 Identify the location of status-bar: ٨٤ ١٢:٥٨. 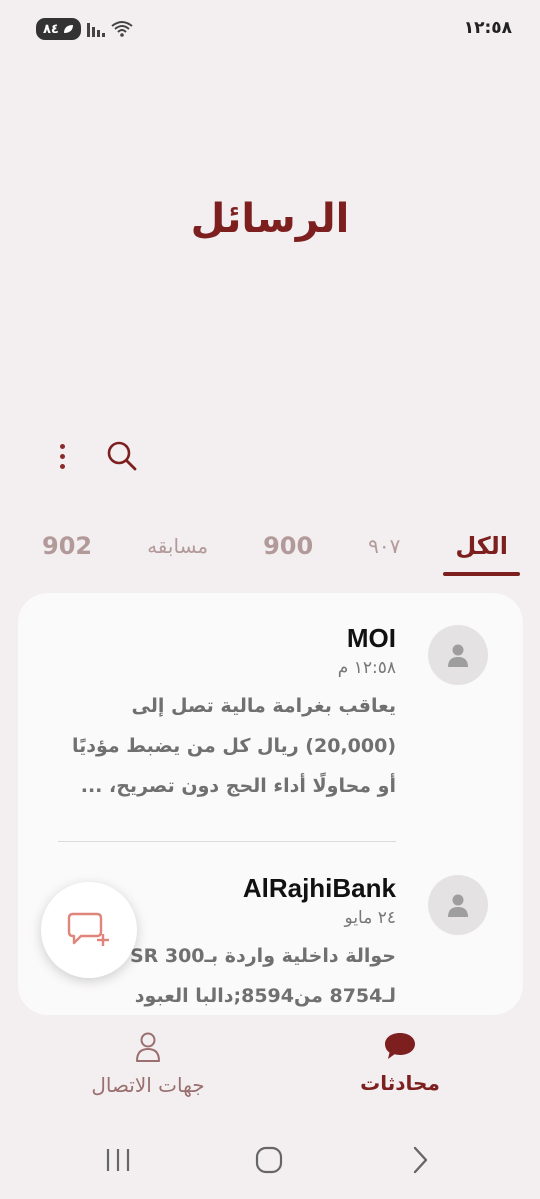
(270, 29).